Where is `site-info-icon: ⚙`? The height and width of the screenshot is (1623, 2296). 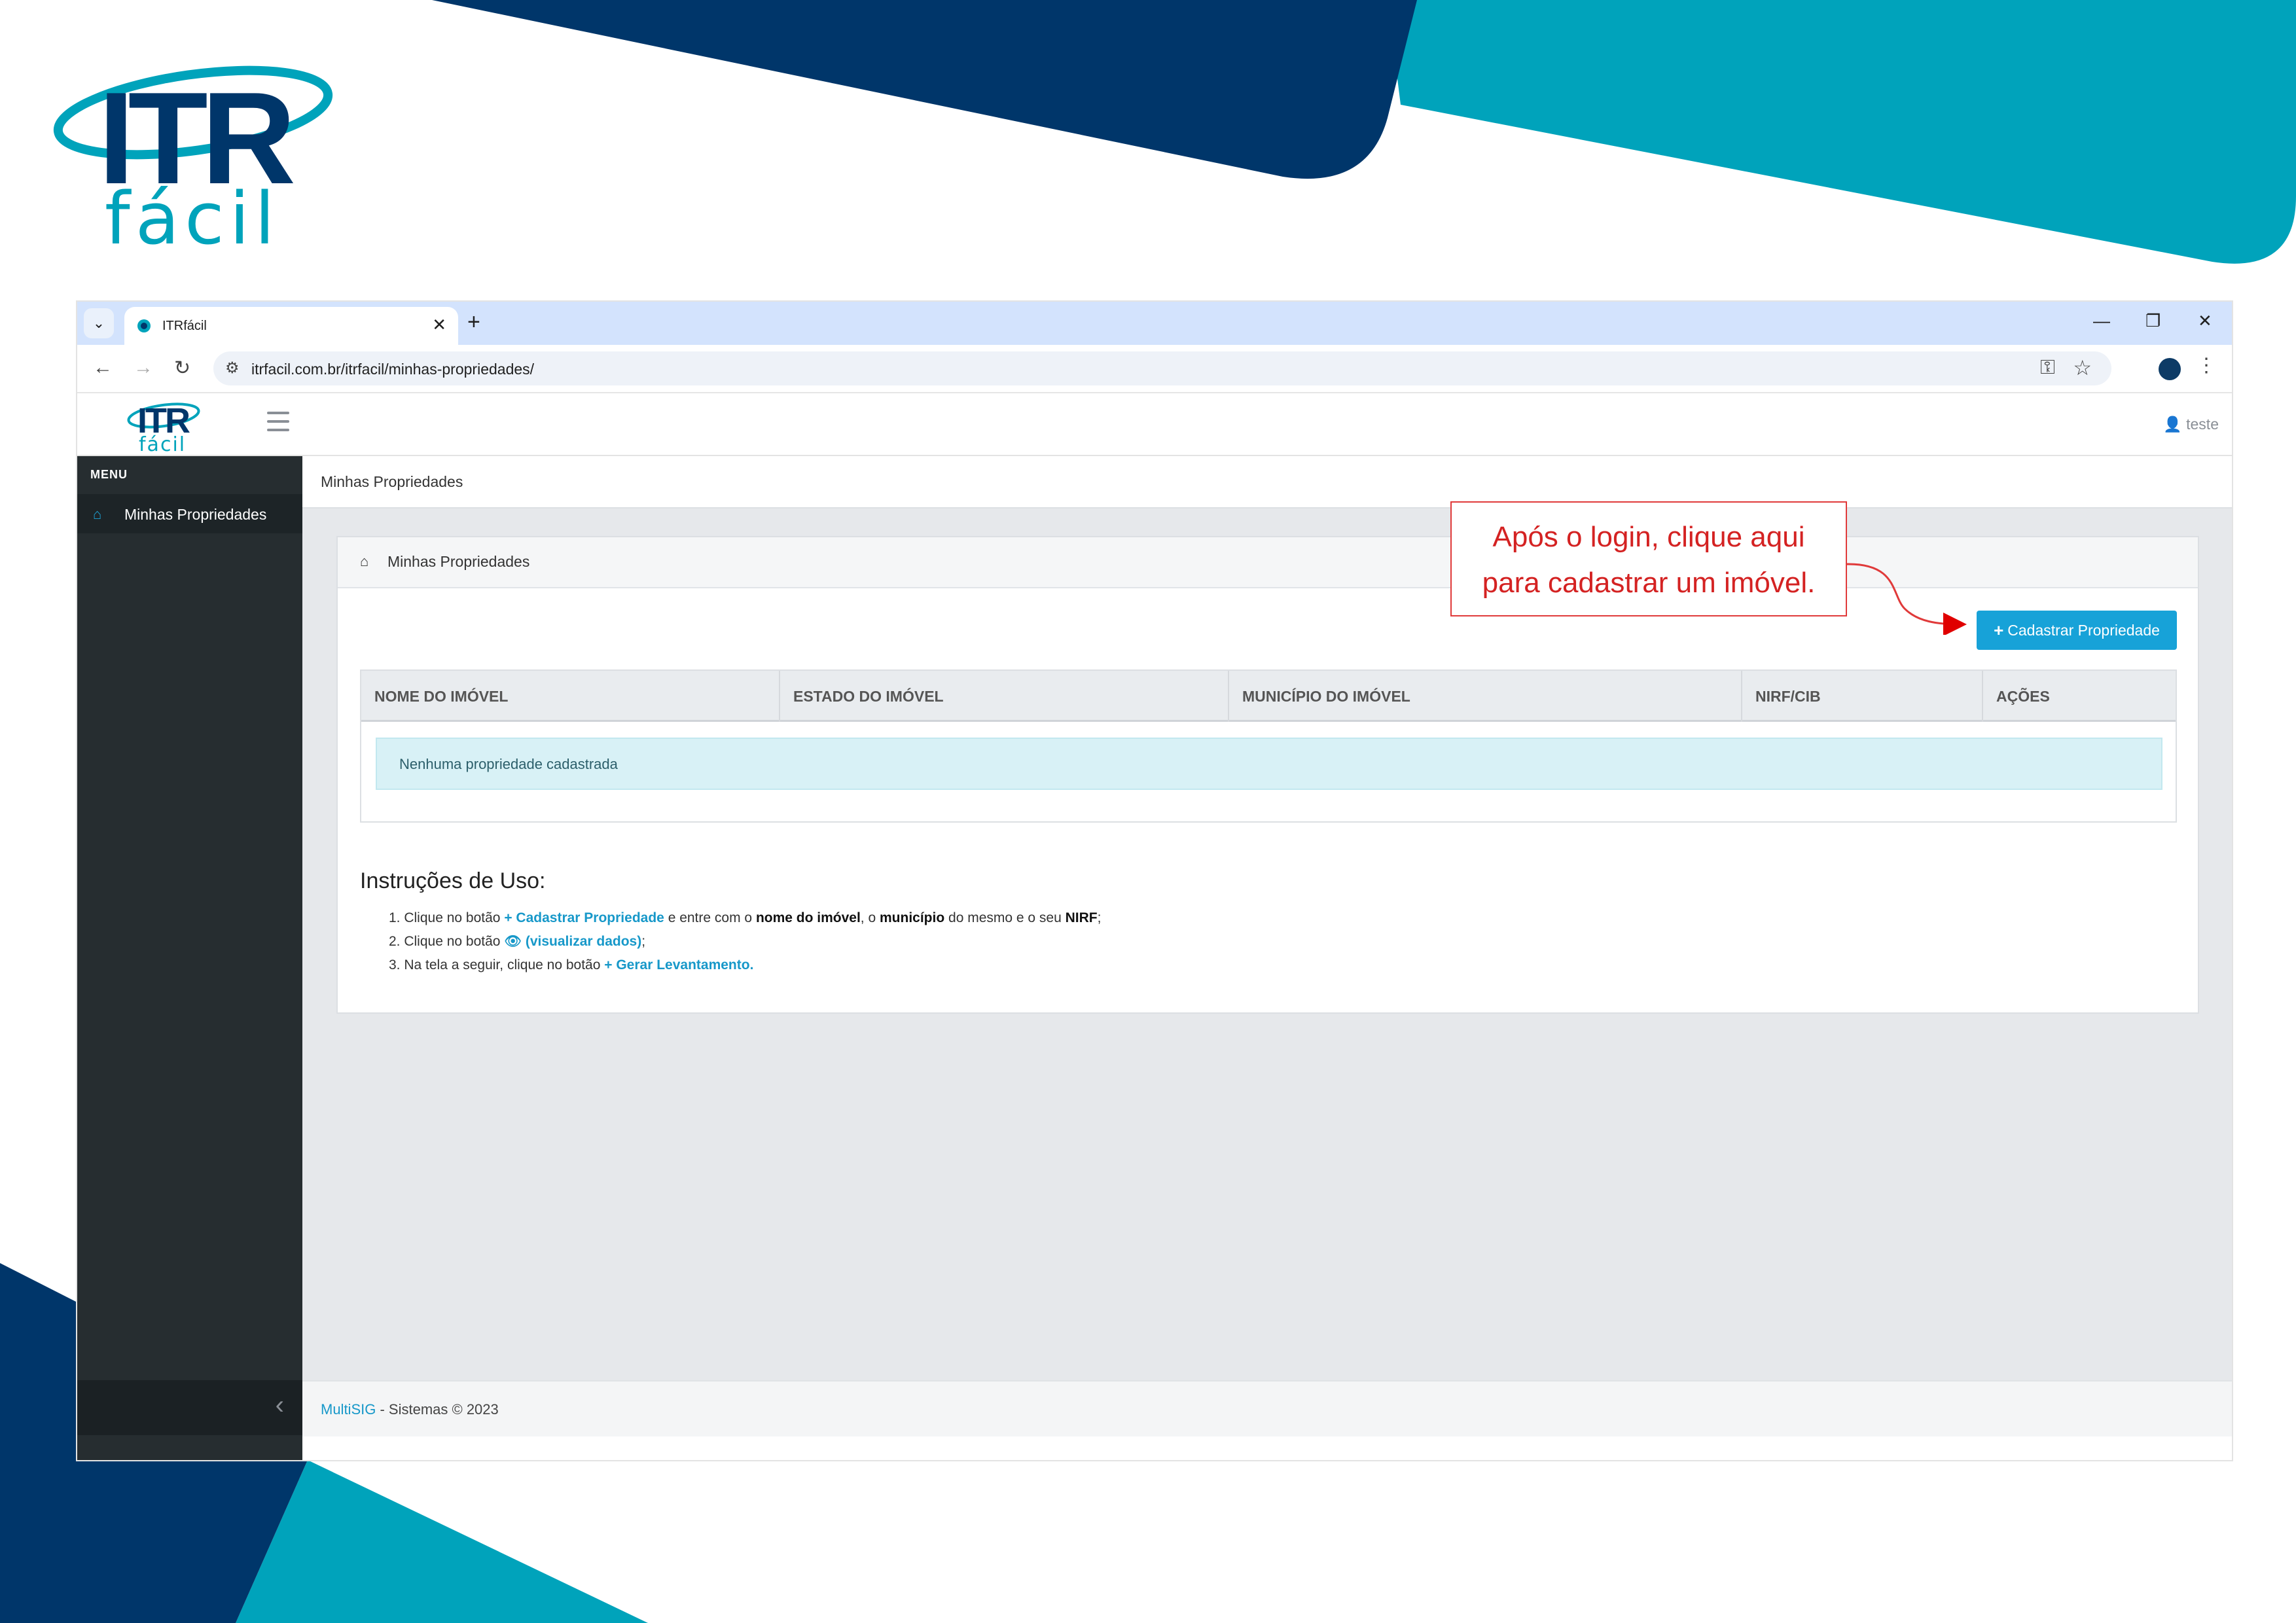
site-info-icon: ⚙ is located at coordinates (232, 368).